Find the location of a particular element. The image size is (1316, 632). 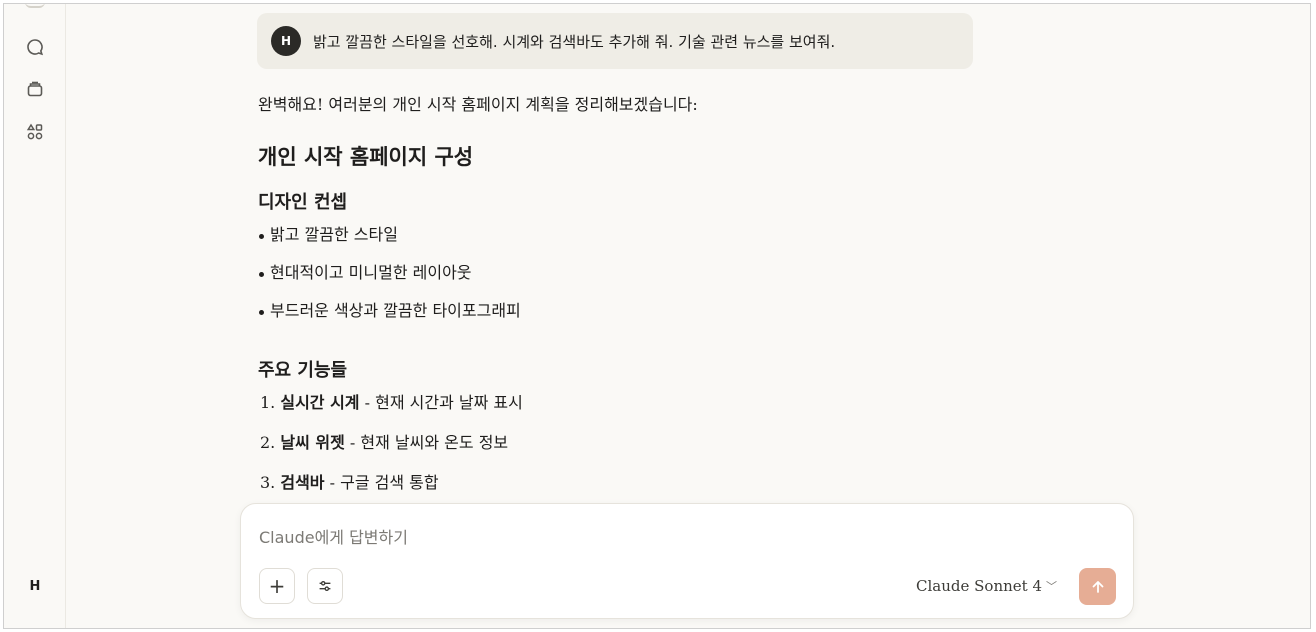

user-menu-initial: H is located at coordinates (35, 587).